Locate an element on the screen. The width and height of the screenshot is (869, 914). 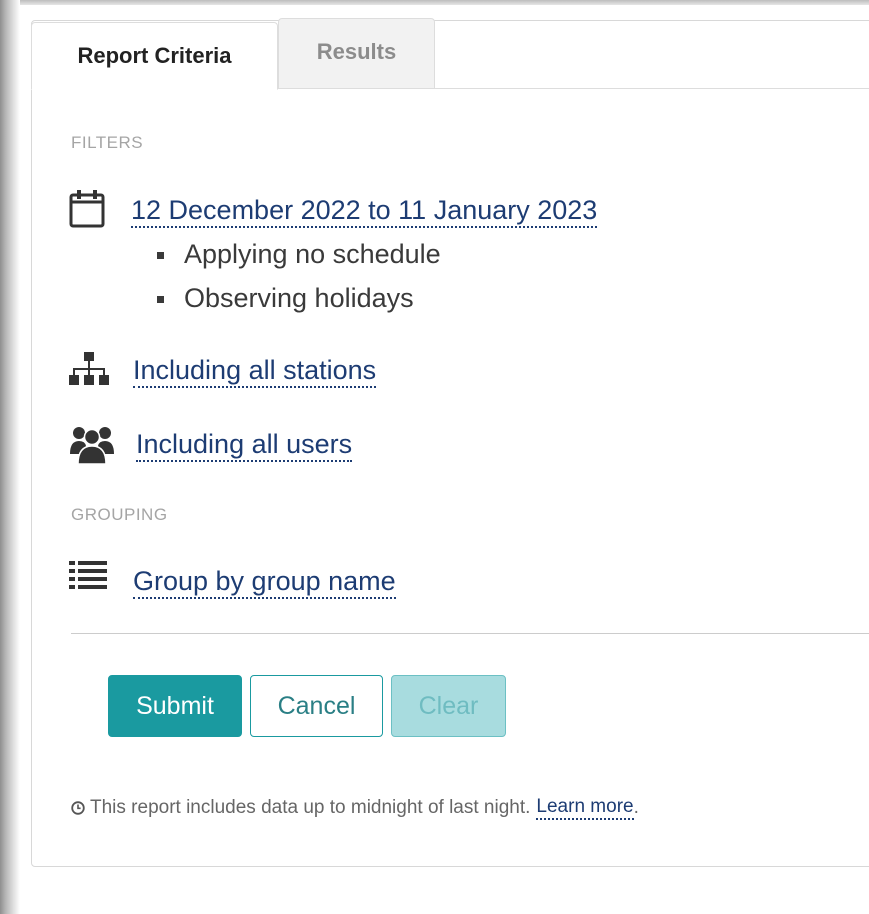
filters-section-label: FILTERS is located at coordinates (107, 142).